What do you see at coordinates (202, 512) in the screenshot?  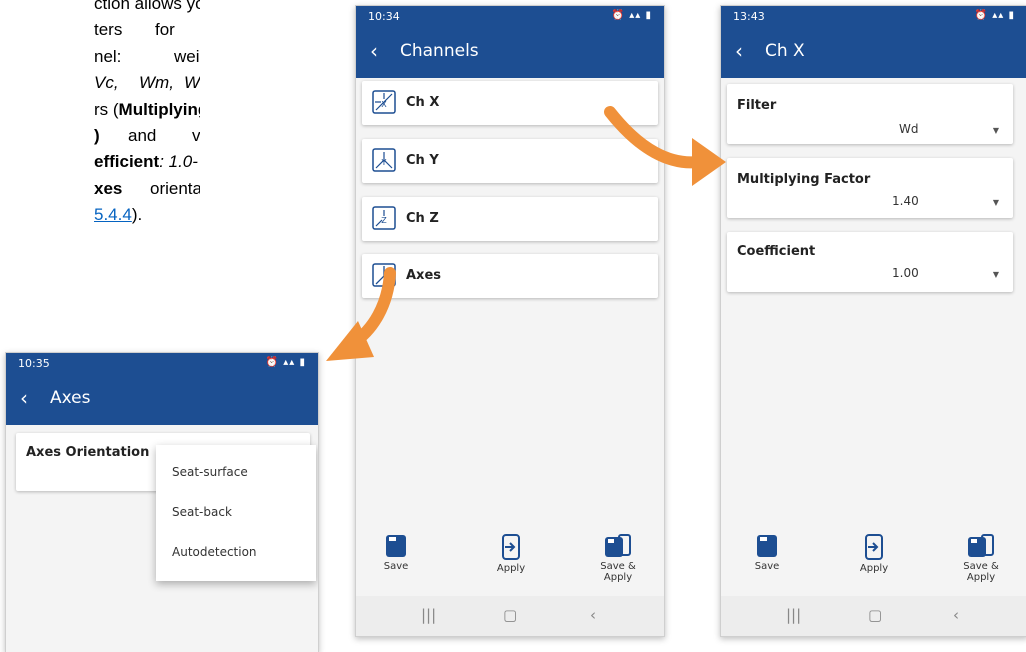 I see `option-seat-back: Seat-back` at bounding box center [202, 512].